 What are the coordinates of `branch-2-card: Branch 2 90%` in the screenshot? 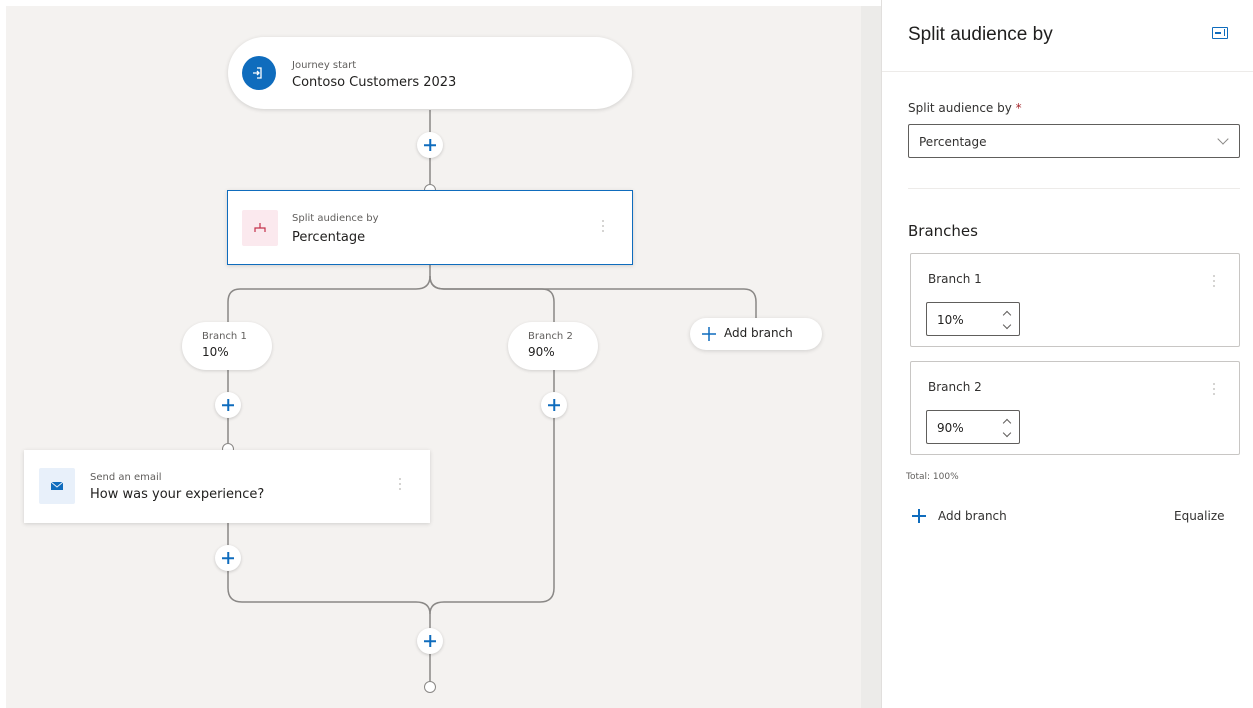 It's located at (1075, 408).